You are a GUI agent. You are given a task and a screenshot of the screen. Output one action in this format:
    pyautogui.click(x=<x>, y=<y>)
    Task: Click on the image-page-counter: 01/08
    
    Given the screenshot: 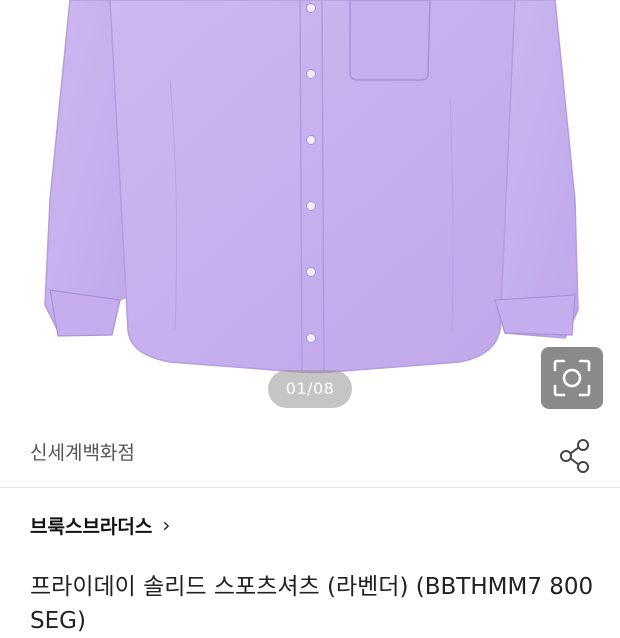 What is the action you would take?
    pyautogui.click(x=310, y=389)
    